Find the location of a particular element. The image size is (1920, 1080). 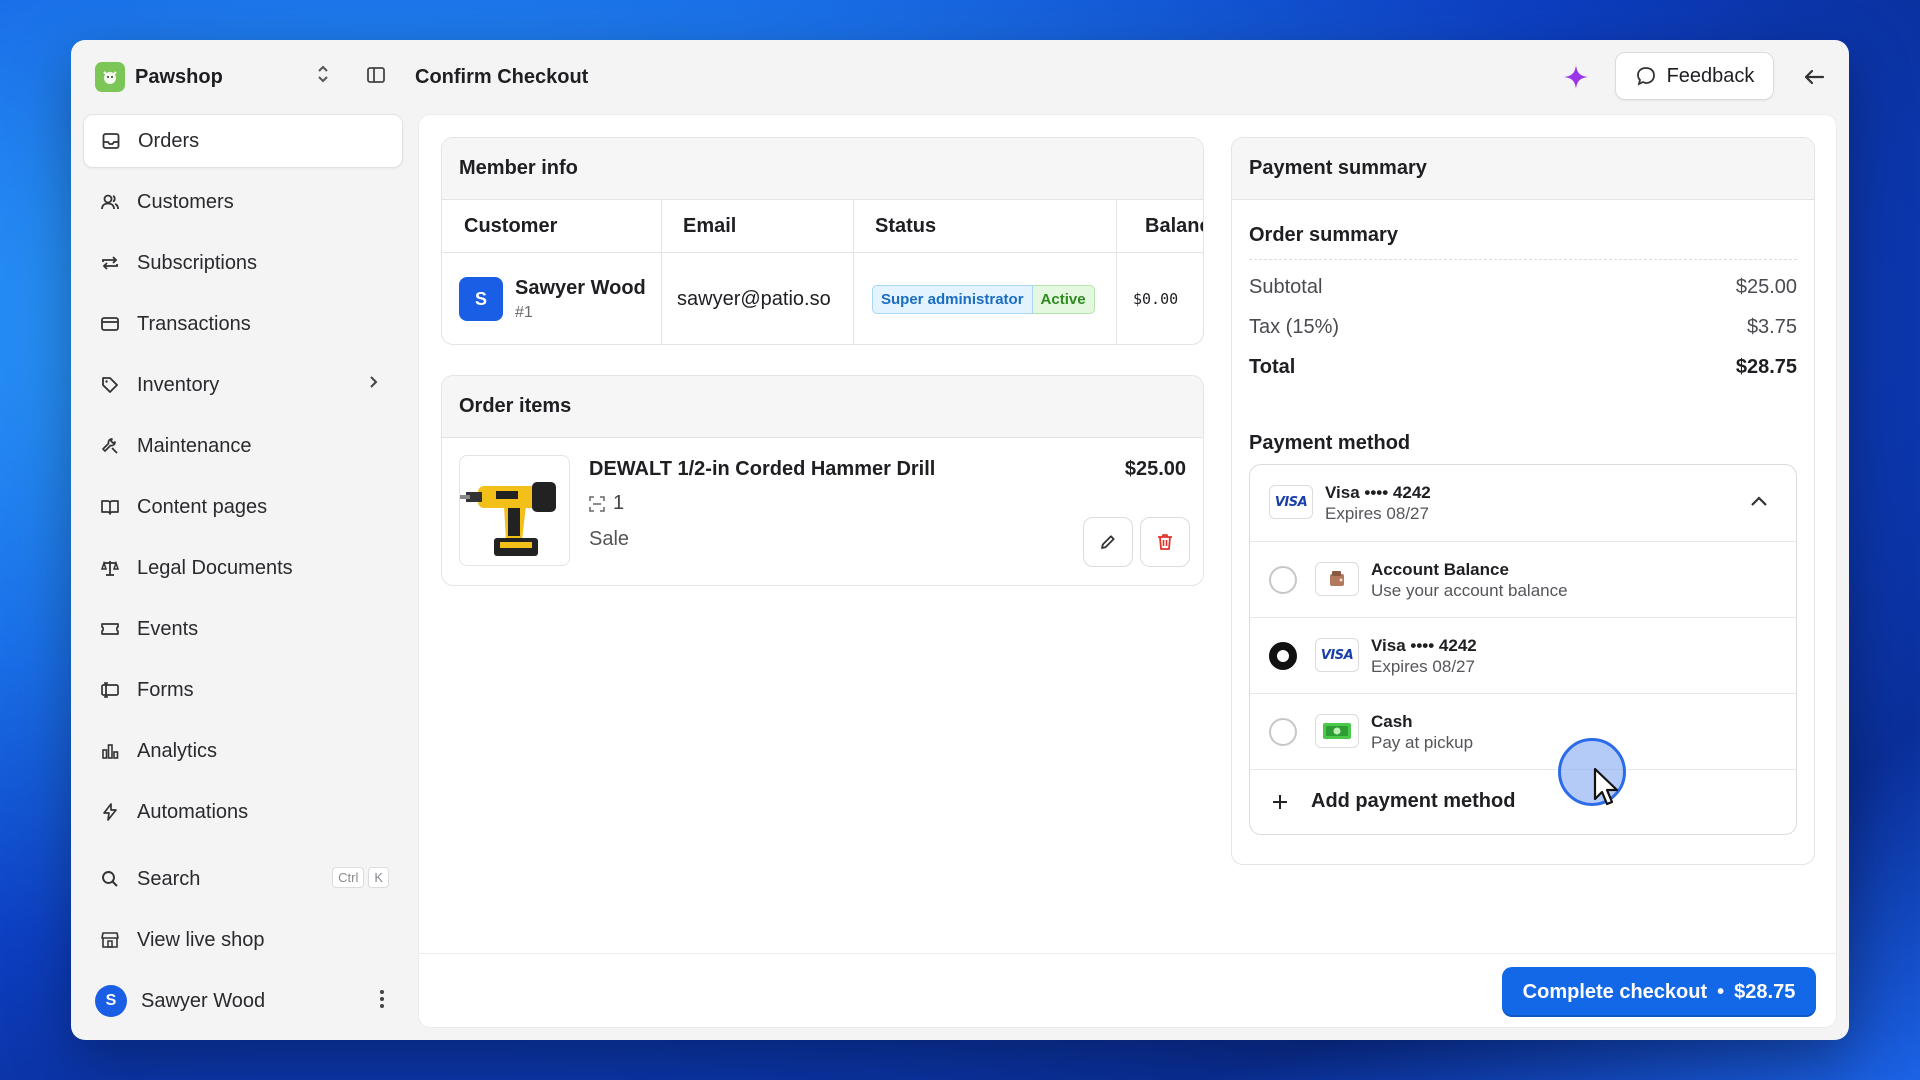

table-row-customer: S Sawyer Wood #1 is located at coordinates (552, 298).